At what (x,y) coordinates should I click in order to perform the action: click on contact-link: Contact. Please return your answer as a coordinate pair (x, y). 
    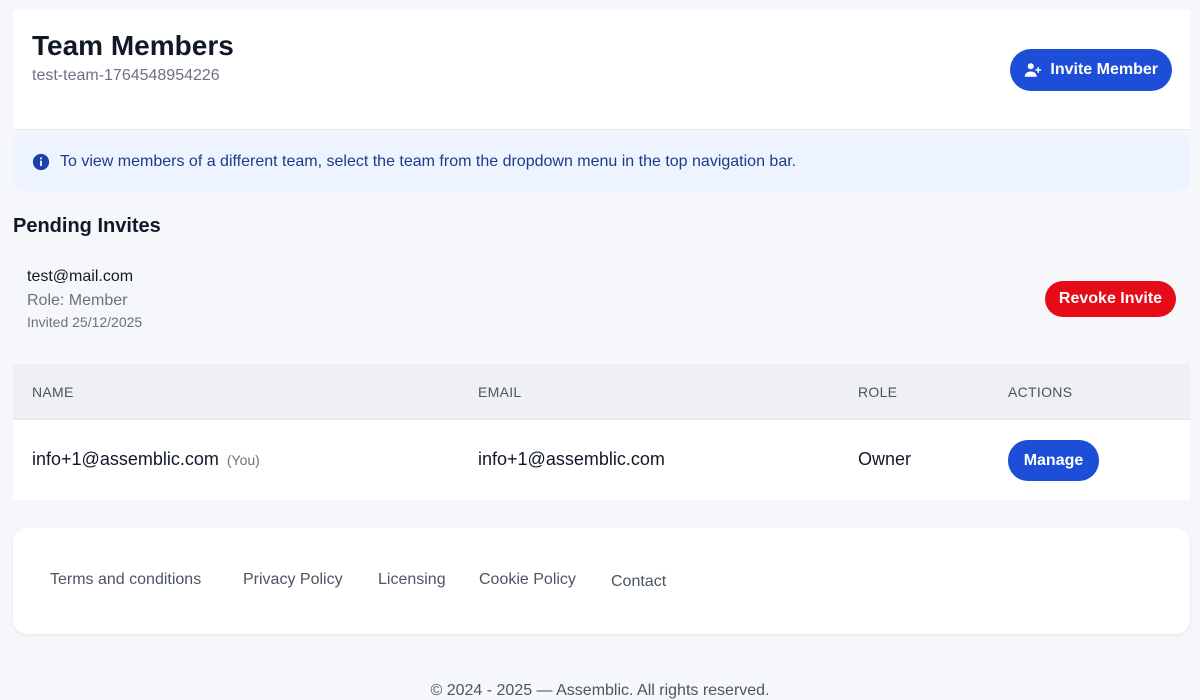
    Looking at the image, I should click on (638, 582).